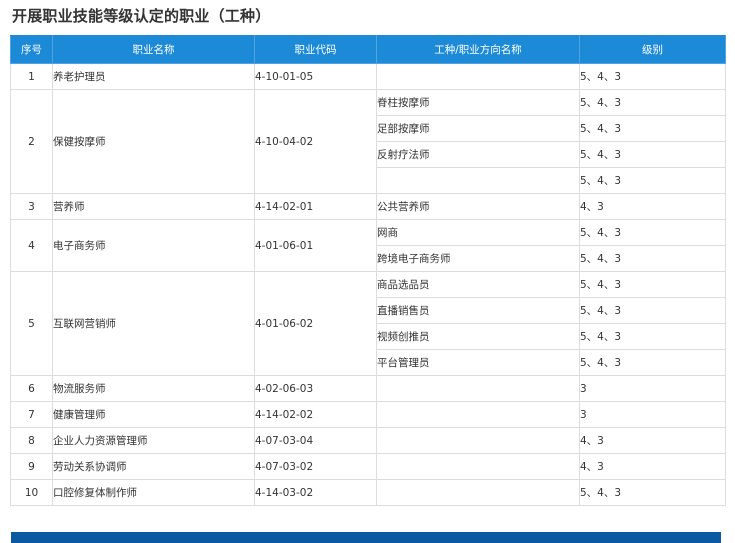 This screenshot has height=543, width=735. I want to click on page-title: 开展职业技能等级认定的职业（工种）, so click(141, 16).